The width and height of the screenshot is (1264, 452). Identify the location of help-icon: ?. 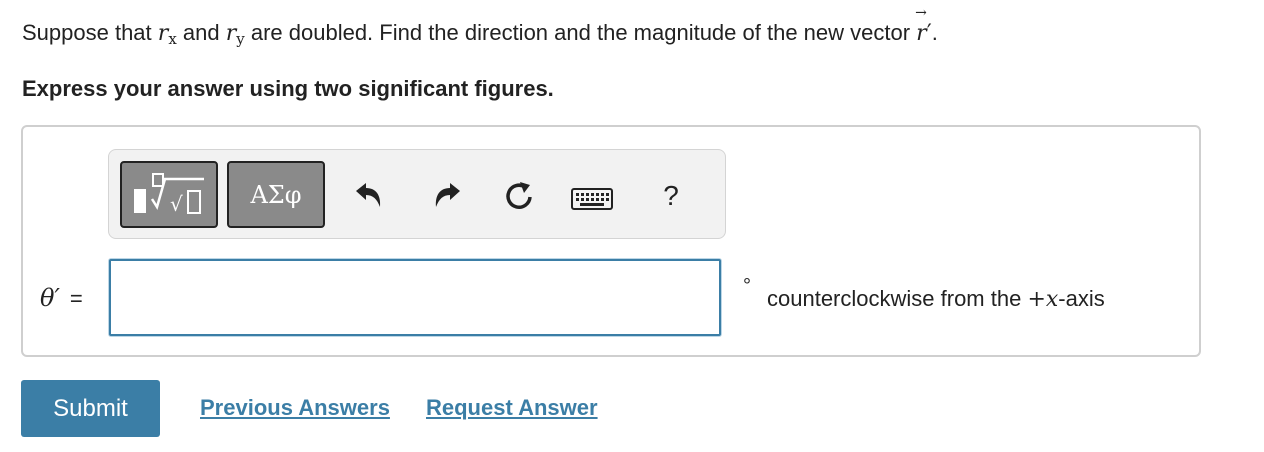
(671, 195).